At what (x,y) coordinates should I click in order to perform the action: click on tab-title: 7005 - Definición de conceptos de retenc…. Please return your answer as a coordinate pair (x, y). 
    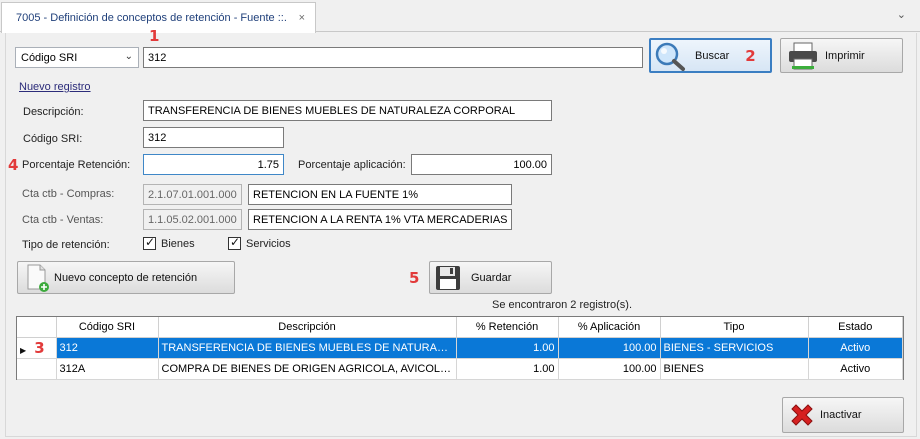
    Looking at the image, I should click on (151, 18).